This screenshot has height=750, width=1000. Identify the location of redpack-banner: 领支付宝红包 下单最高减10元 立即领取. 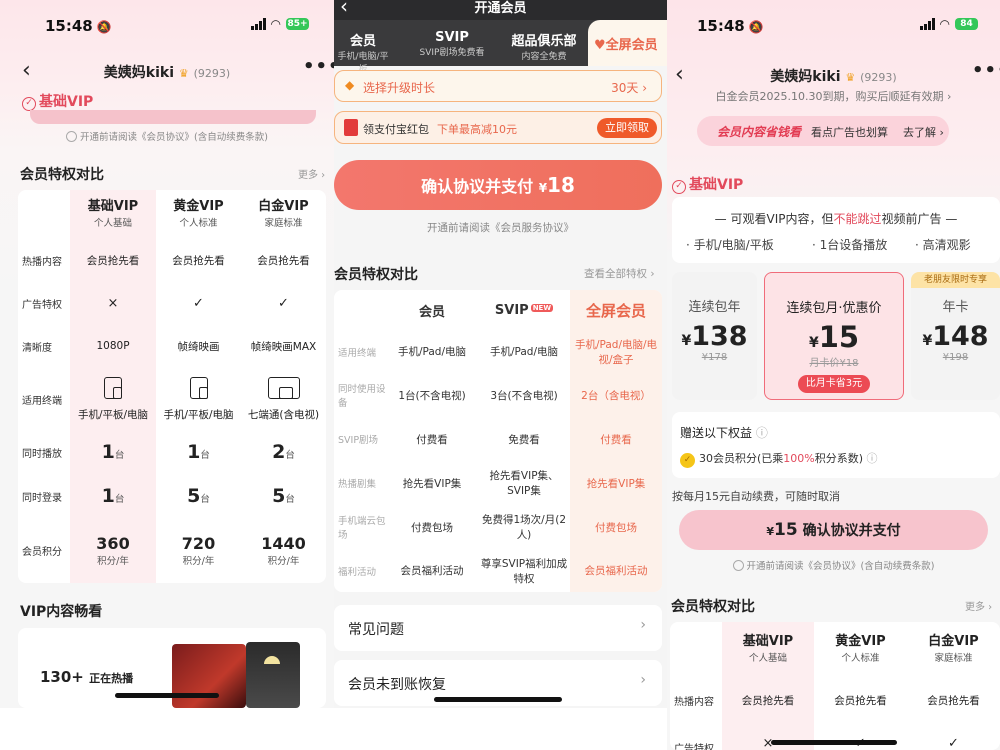
(498, 127).